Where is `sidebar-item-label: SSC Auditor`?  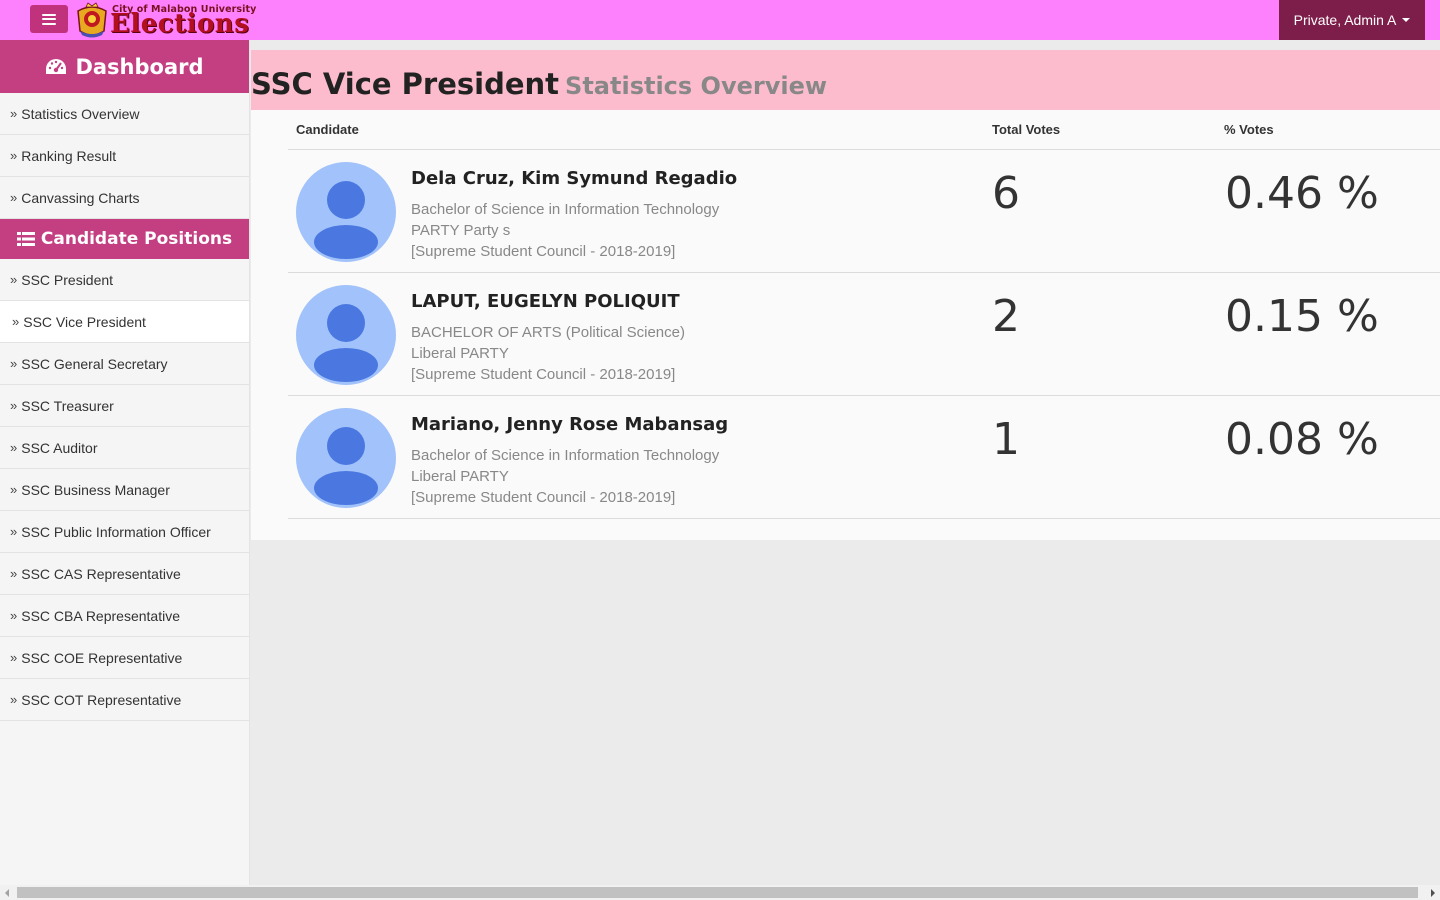 sidebar-item-label: SSC Auditor is located at coordinates (59, 447).